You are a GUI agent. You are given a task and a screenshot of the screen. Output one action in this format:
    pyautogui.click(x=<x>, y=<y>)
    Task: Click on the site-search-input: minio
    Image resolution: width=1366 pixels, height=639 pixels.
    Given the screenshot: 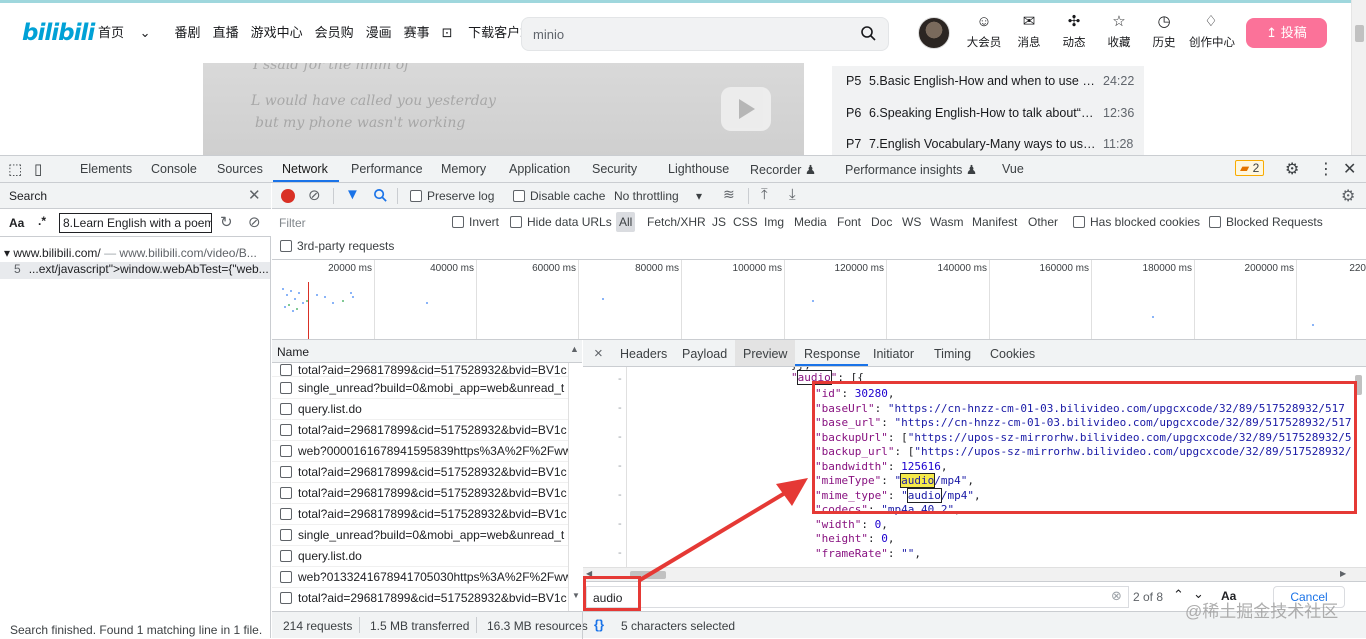 What is the action you would take?
    pyautogui.click(x=548, y=34)
    